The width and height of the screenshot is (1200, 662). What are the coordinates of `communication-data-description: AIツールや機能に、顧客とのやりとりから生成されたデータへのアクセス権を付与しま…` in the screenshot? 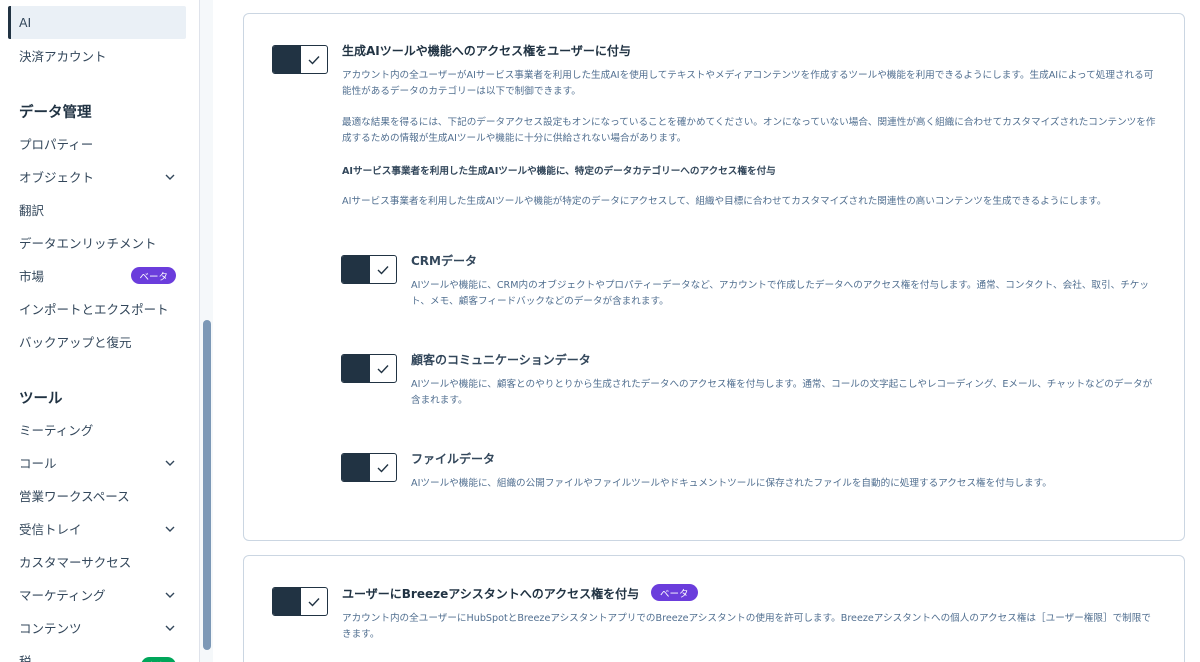 It's located at (782, 392).